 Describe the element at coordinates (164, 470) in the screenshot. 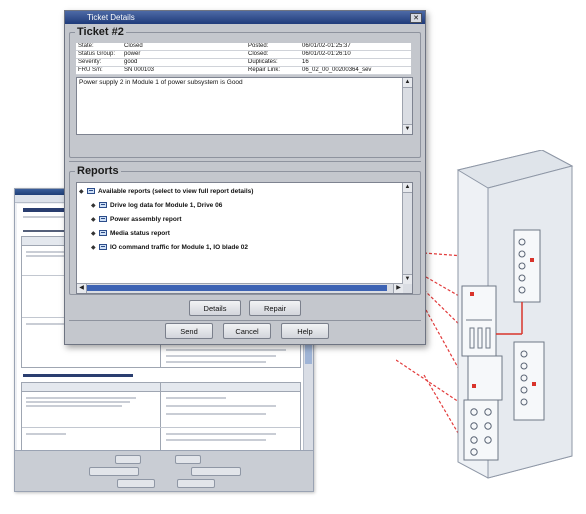

I see `background-window-button-bar` at that location.